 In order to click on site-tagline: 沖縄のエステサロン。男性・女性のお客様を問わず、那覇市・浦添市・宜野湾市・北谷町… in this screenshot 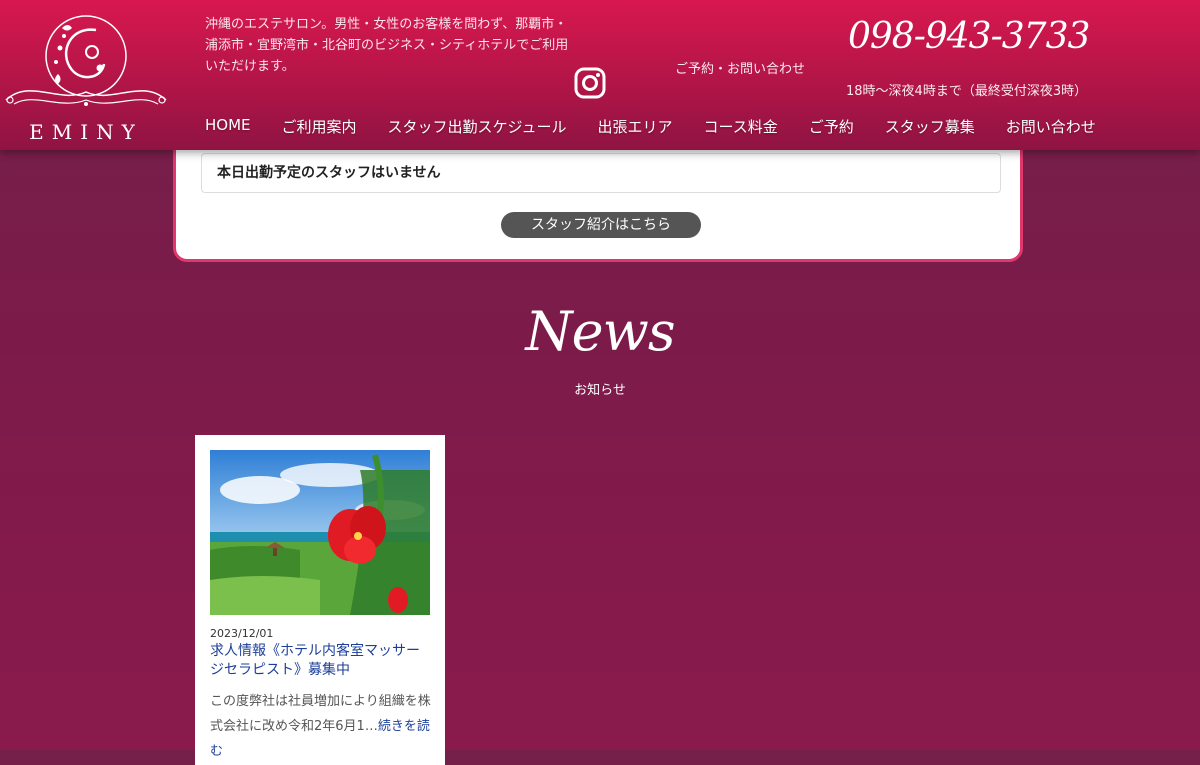, I will do `click(387, 45)`.